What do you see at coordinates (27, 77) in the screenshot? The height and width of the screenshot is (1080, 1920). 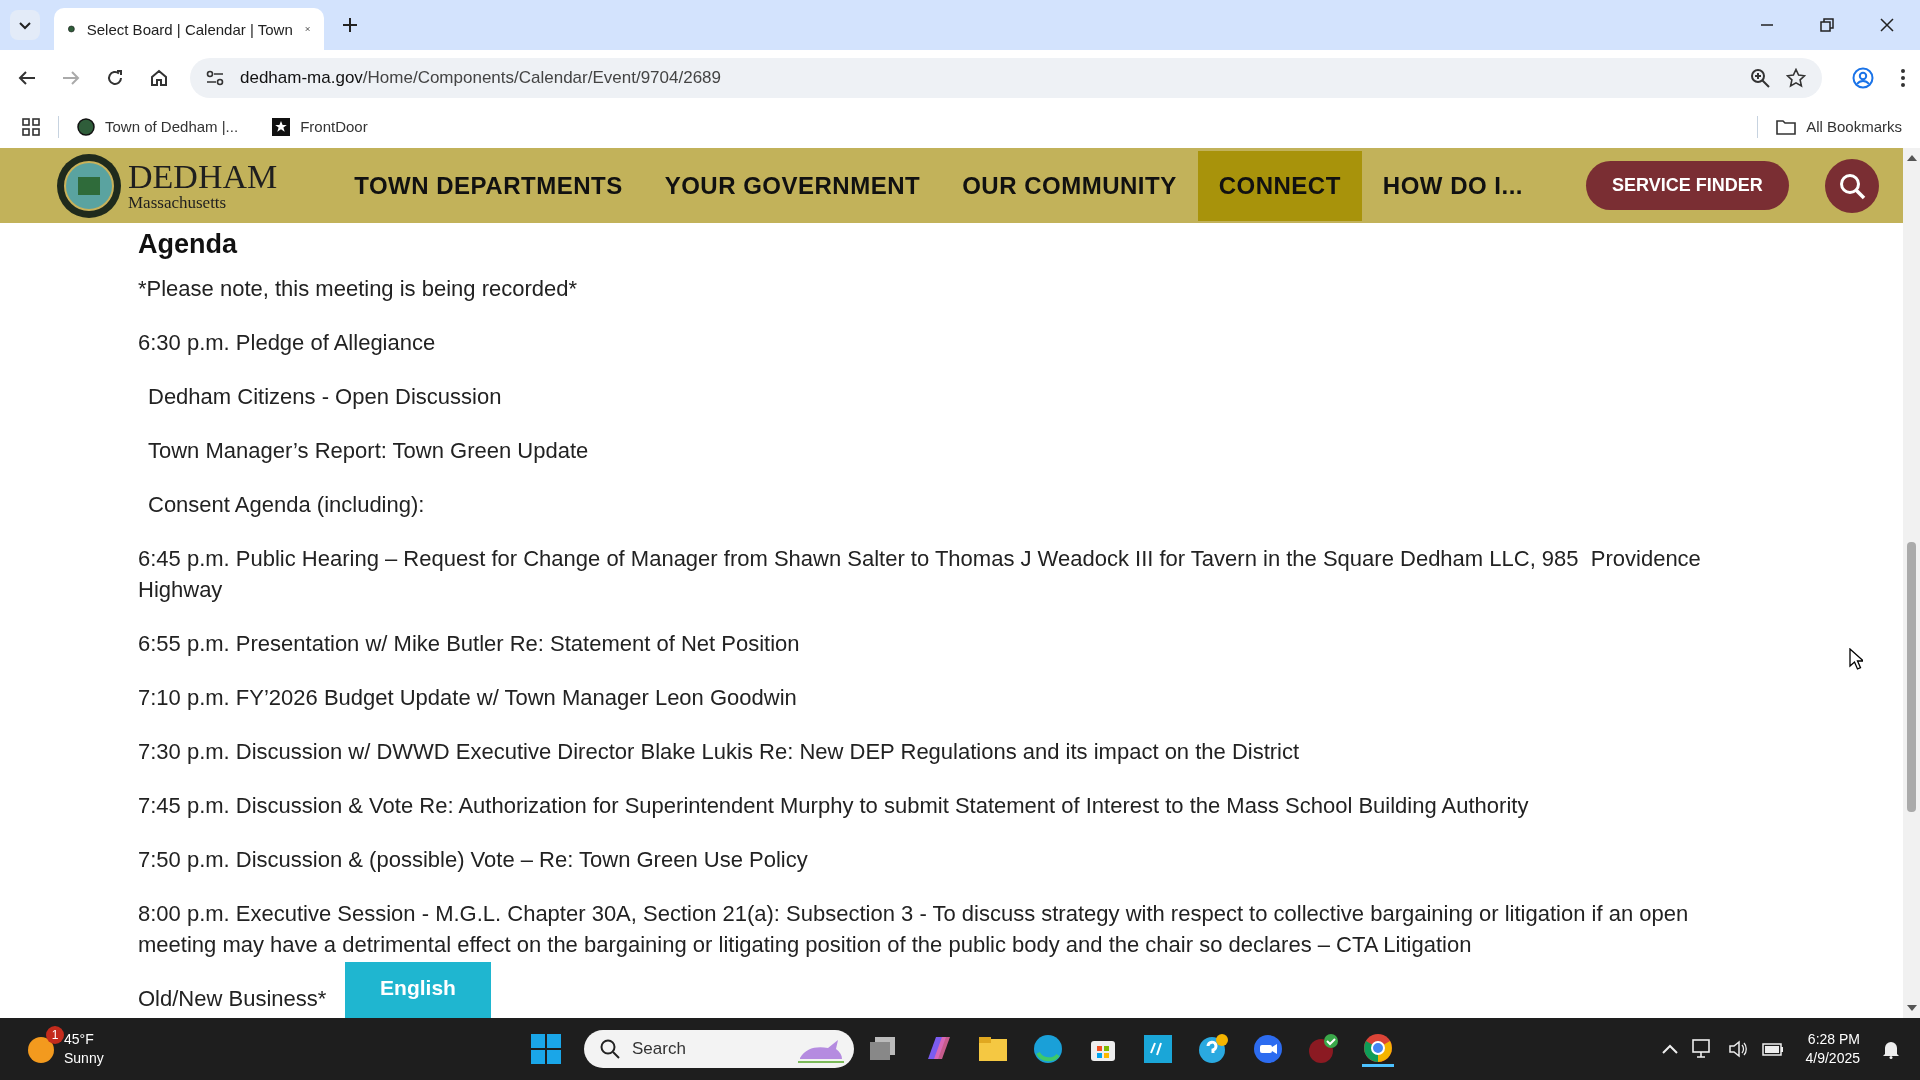 I see `back-icon` at bounding box center [27, 77].